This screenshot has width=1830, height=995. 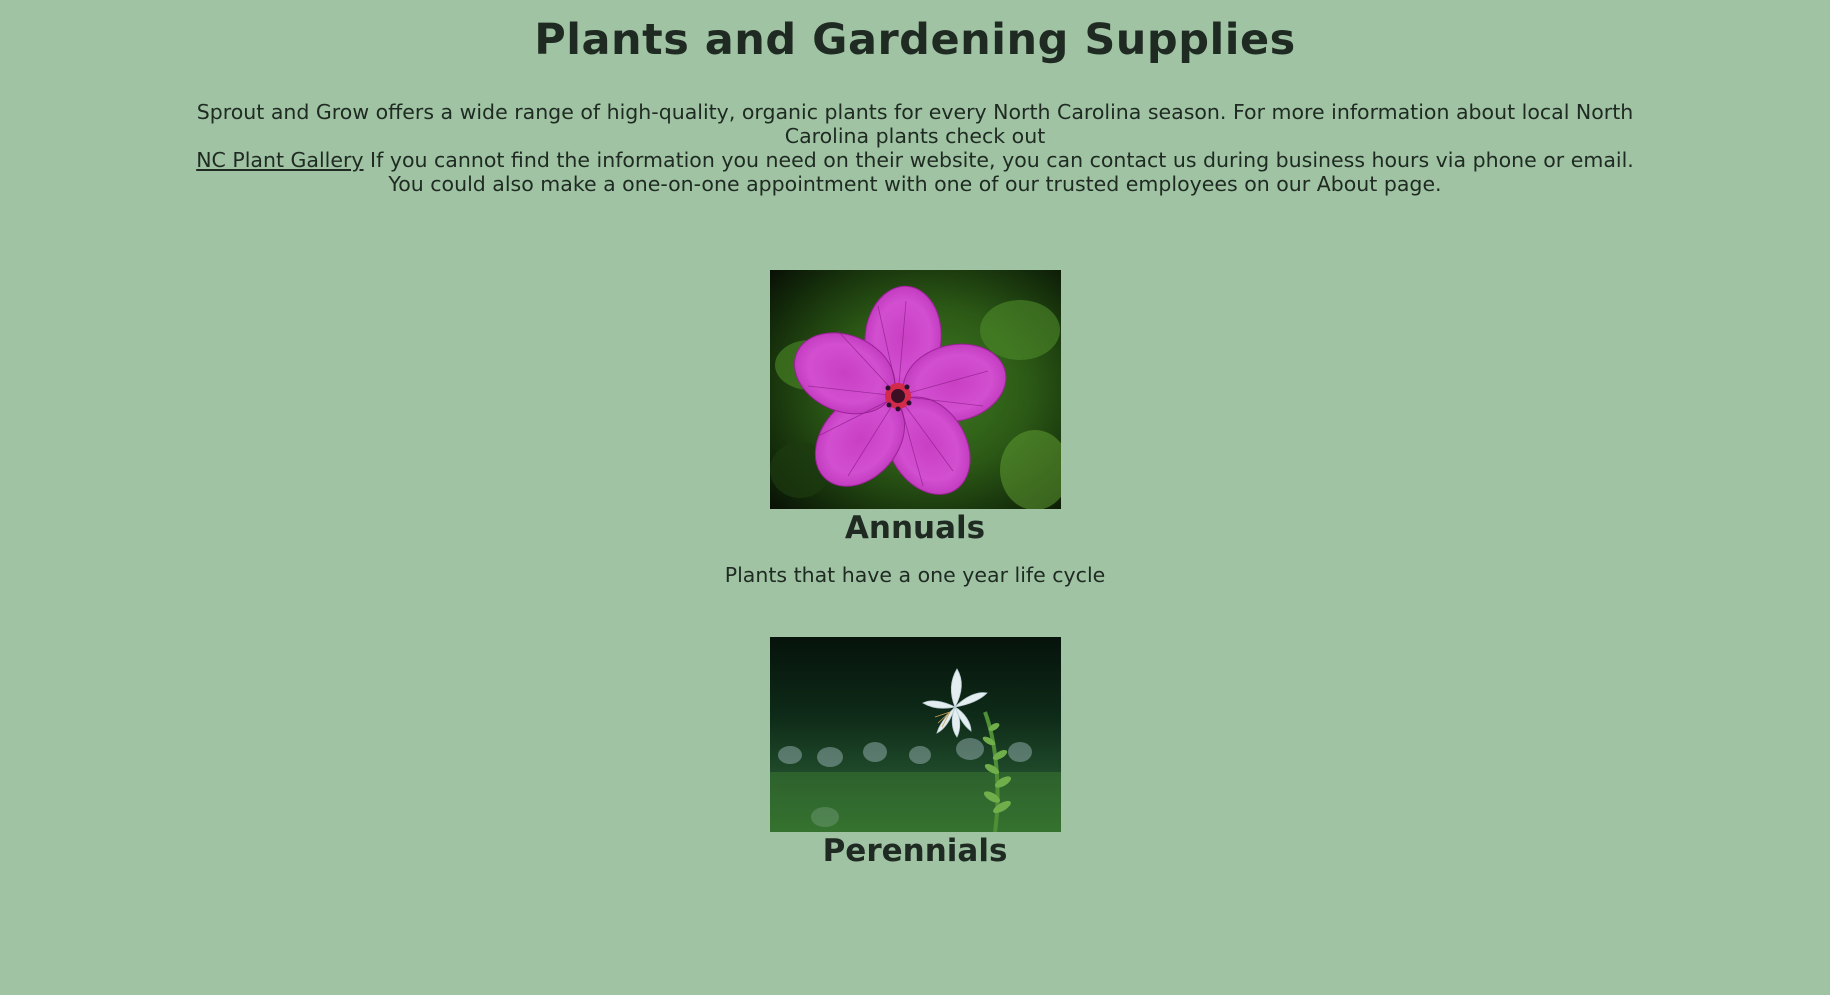 I want to click on perennials-image, so click(x=915, y=734).